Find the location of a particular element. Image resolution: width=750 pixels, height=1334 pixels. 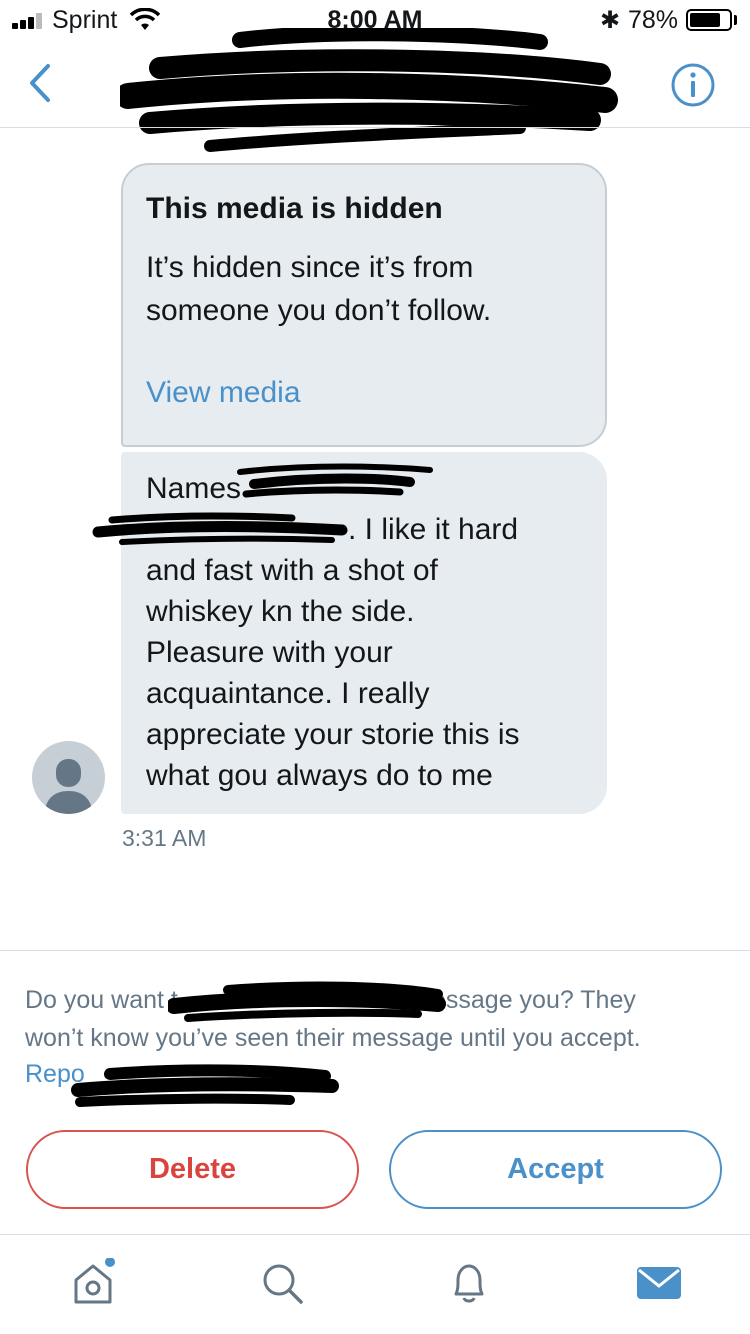

battery-icon is located at coordinates (709, 20).